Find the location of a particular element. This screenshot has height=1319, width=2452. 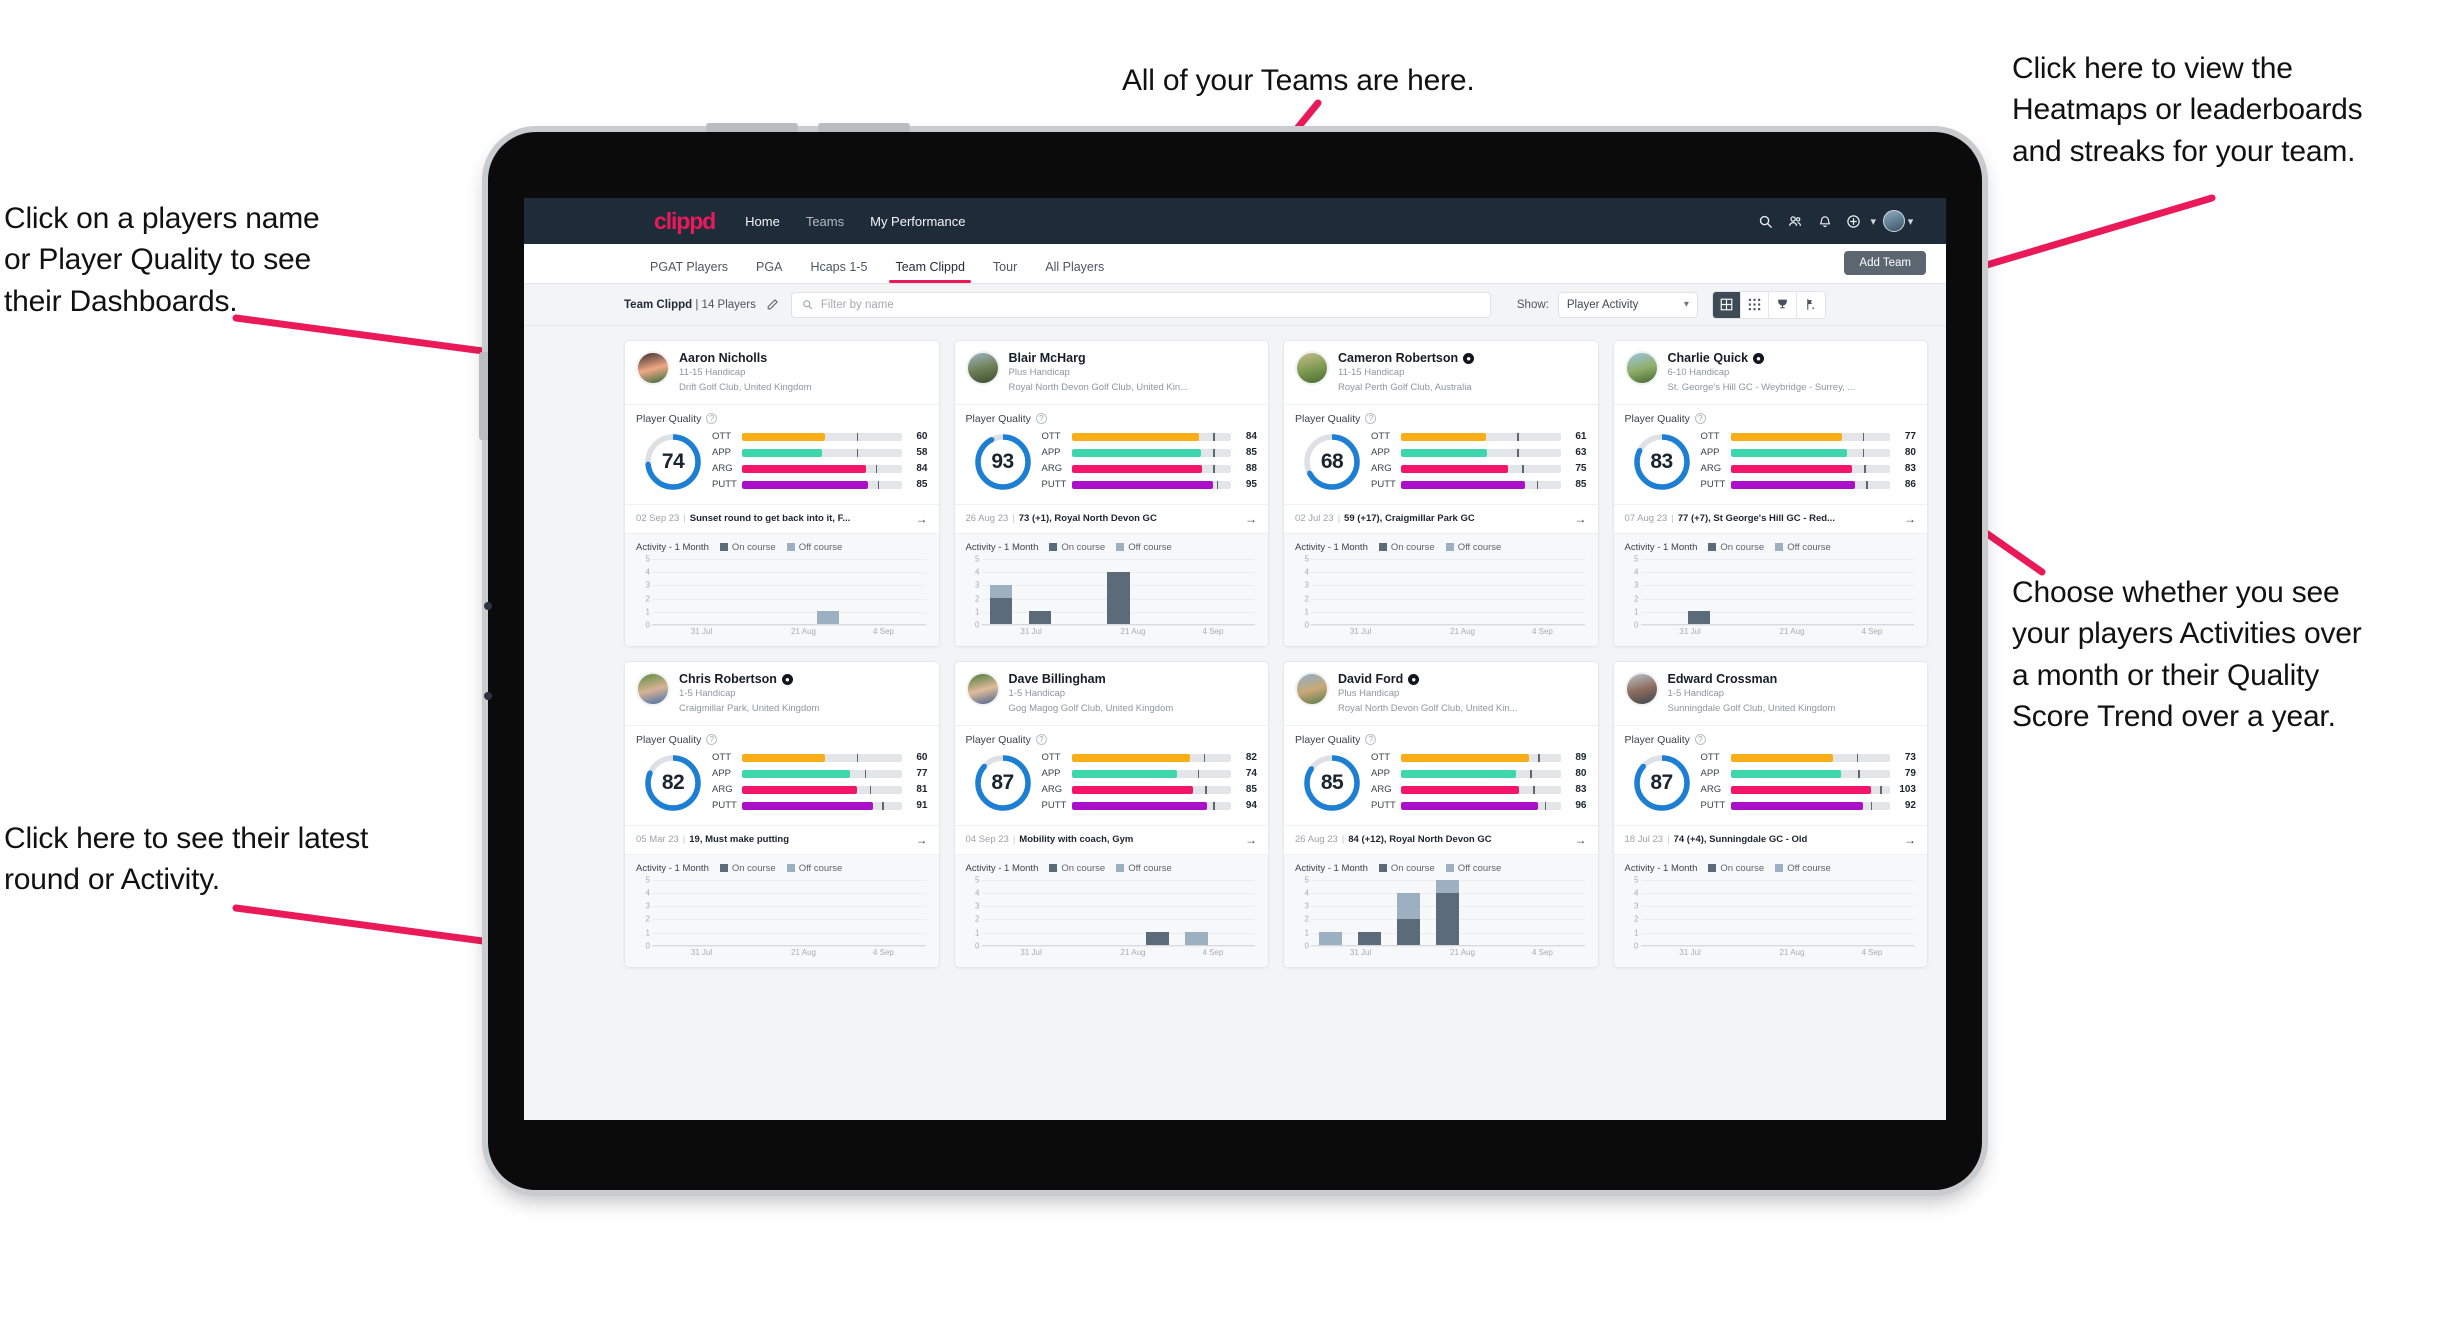

clippd-logo: clippd is located at coordinates (685, 221).